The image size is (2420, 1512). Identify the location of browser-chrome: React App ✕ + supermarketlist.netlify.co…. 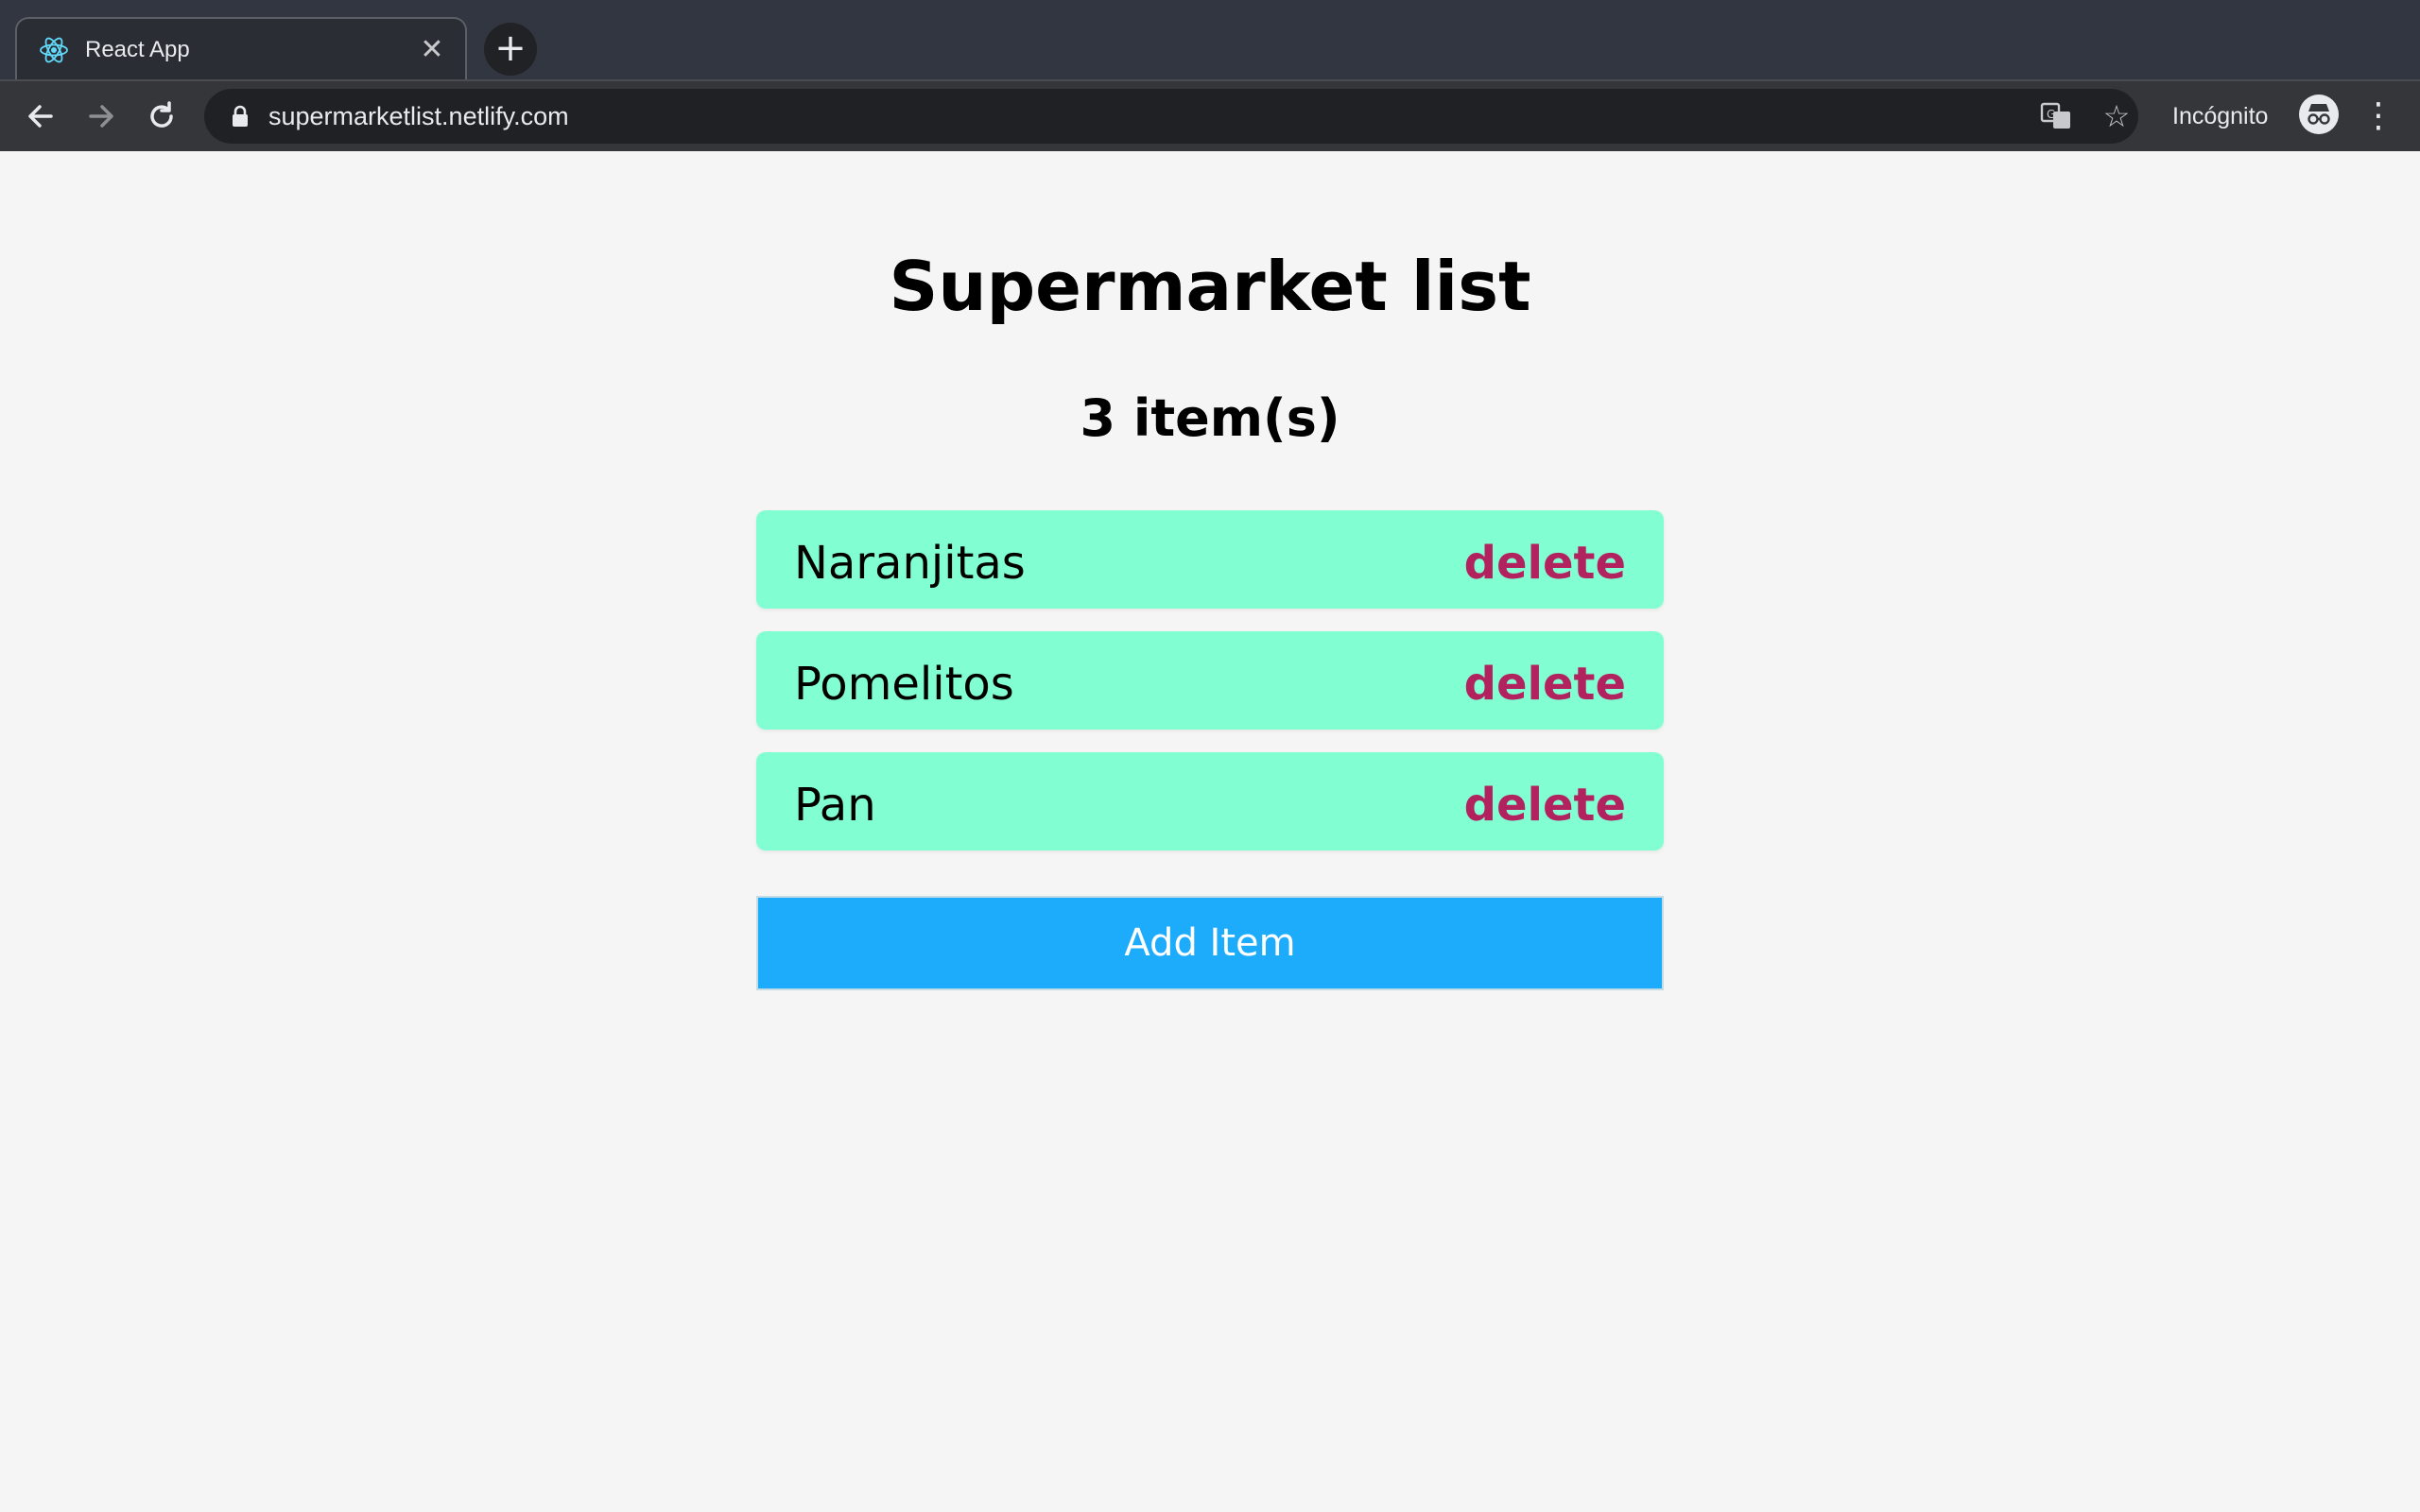
(1210, 75).